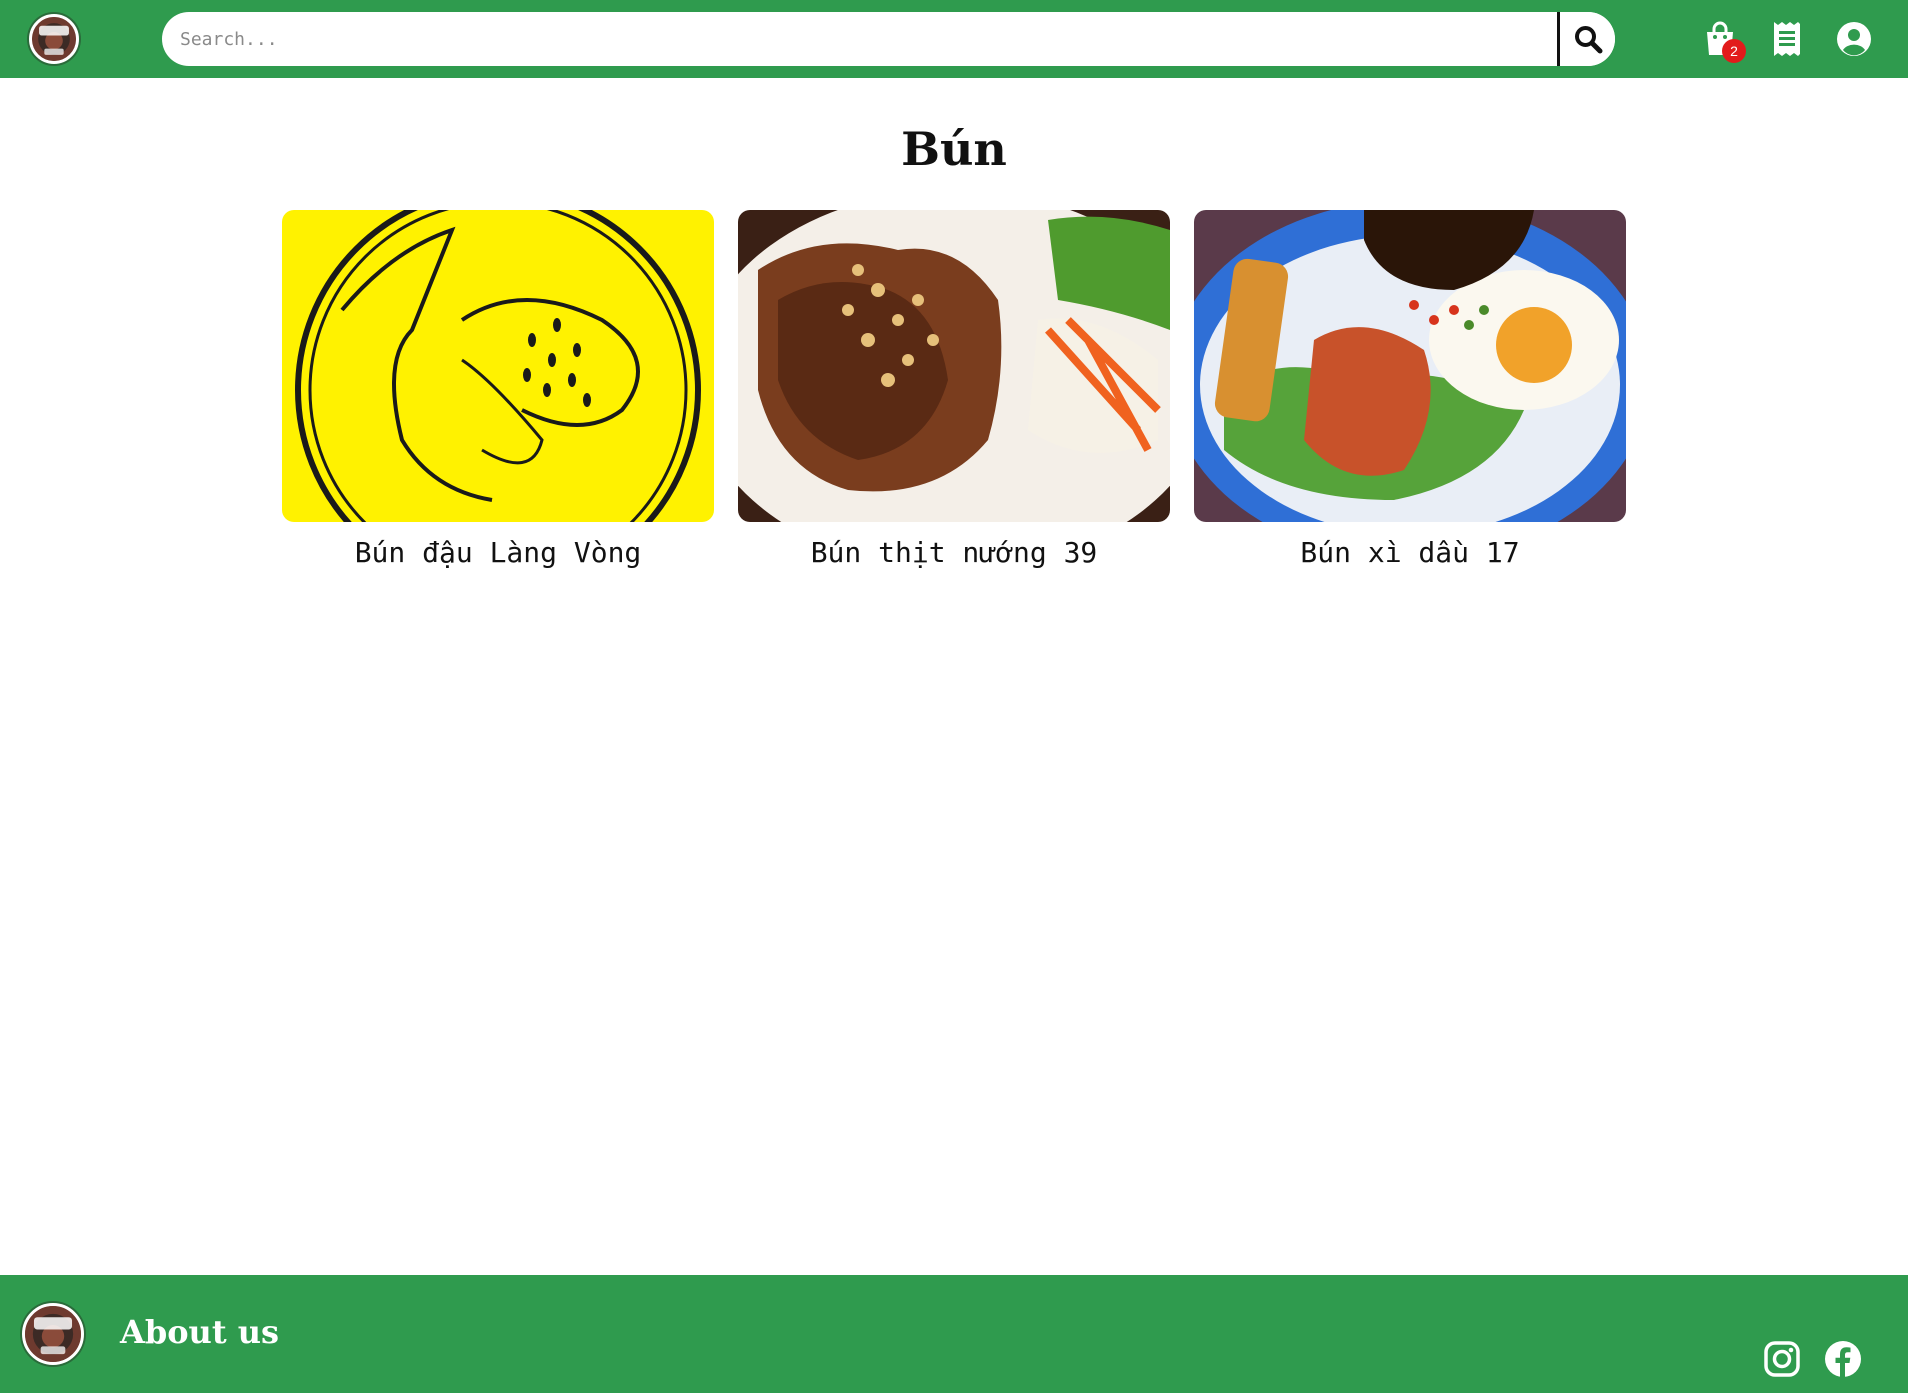  I want to click on about-us-link: About us, so click(199, 1332).